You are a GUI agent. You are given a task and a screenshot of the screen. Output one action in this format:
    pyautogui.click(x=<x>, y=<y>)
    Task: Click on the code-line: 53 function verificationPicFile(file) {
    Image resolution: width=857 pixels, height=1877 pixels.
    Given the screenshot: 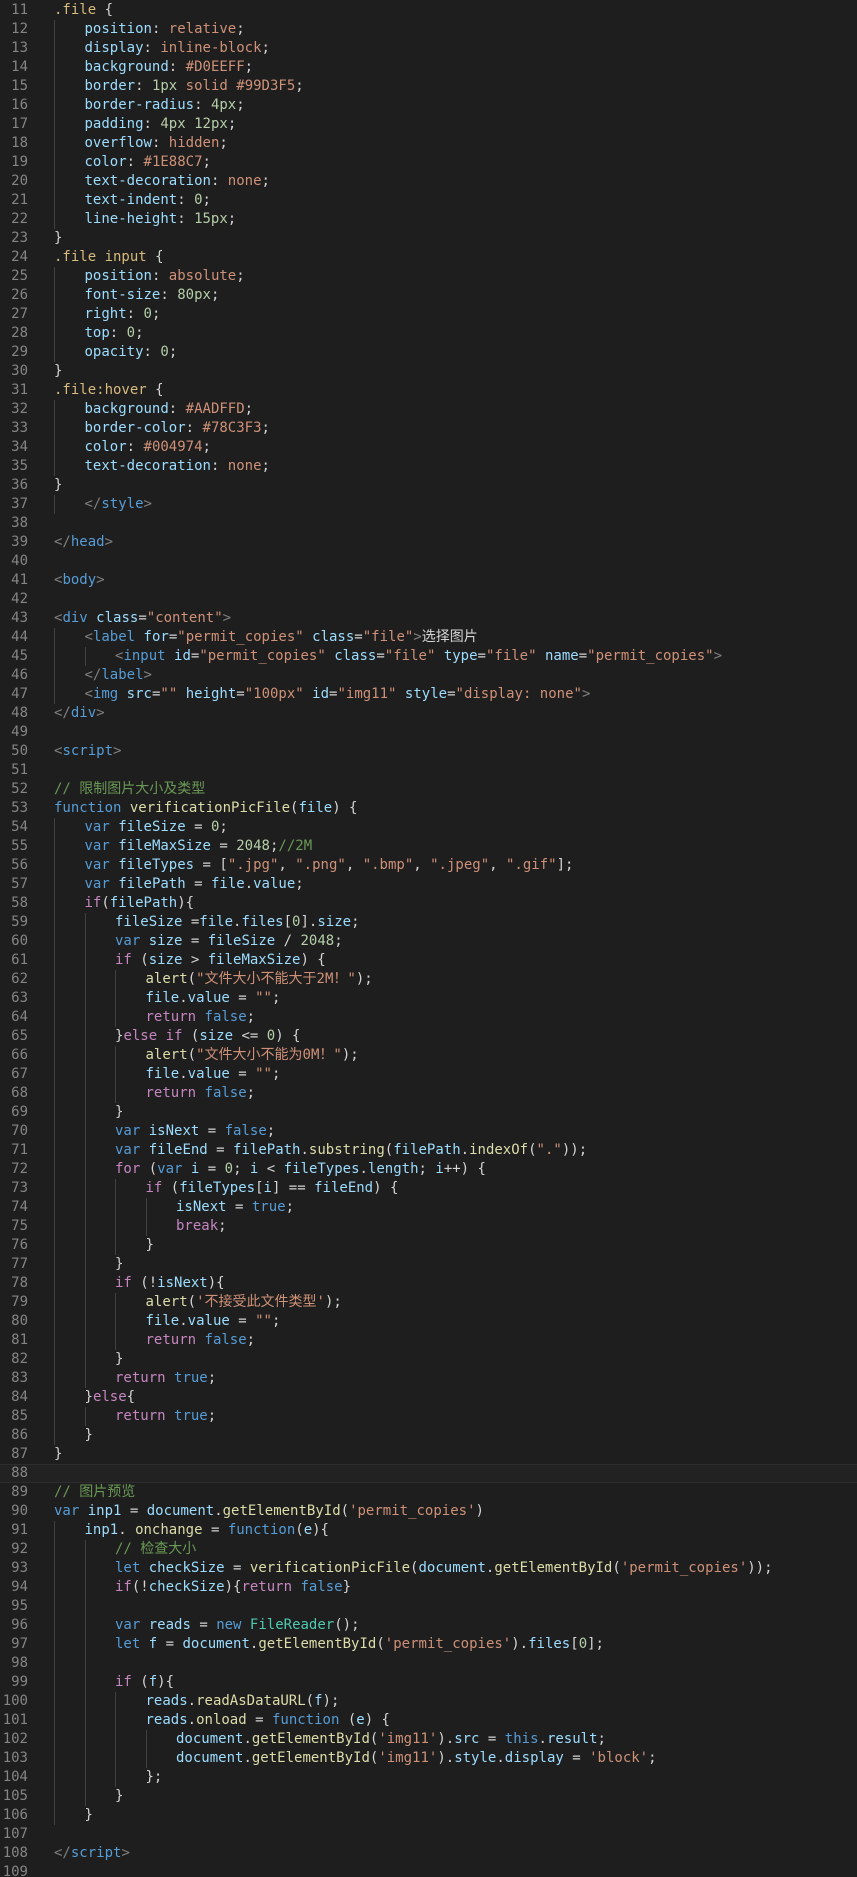 What is the action you would take?
    pyautogui.click(x=428, y=808)
    